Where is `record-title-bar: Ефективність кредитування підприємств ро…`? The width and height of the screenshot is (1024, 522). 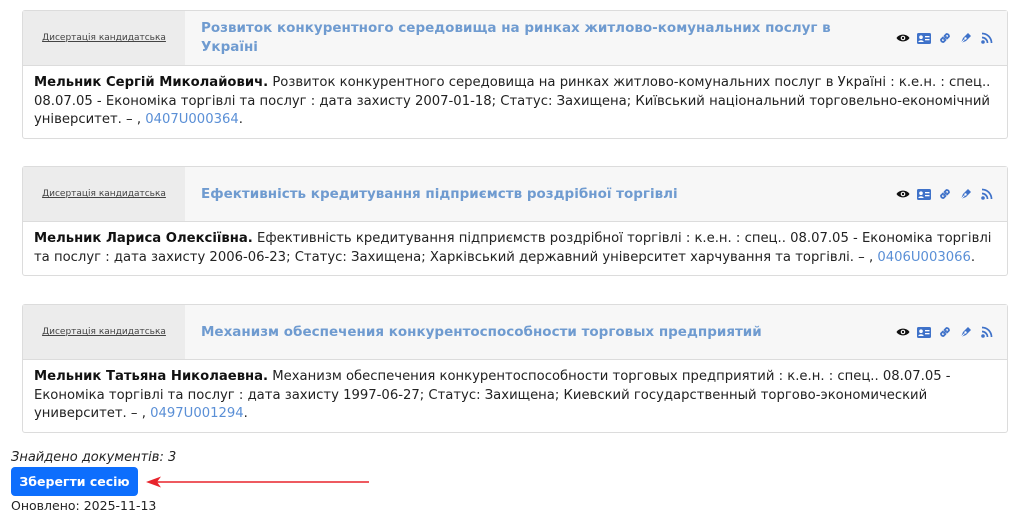 record-title-bar: Ефективність кредитування підприємств ро… is located at coordinates (596, 194).